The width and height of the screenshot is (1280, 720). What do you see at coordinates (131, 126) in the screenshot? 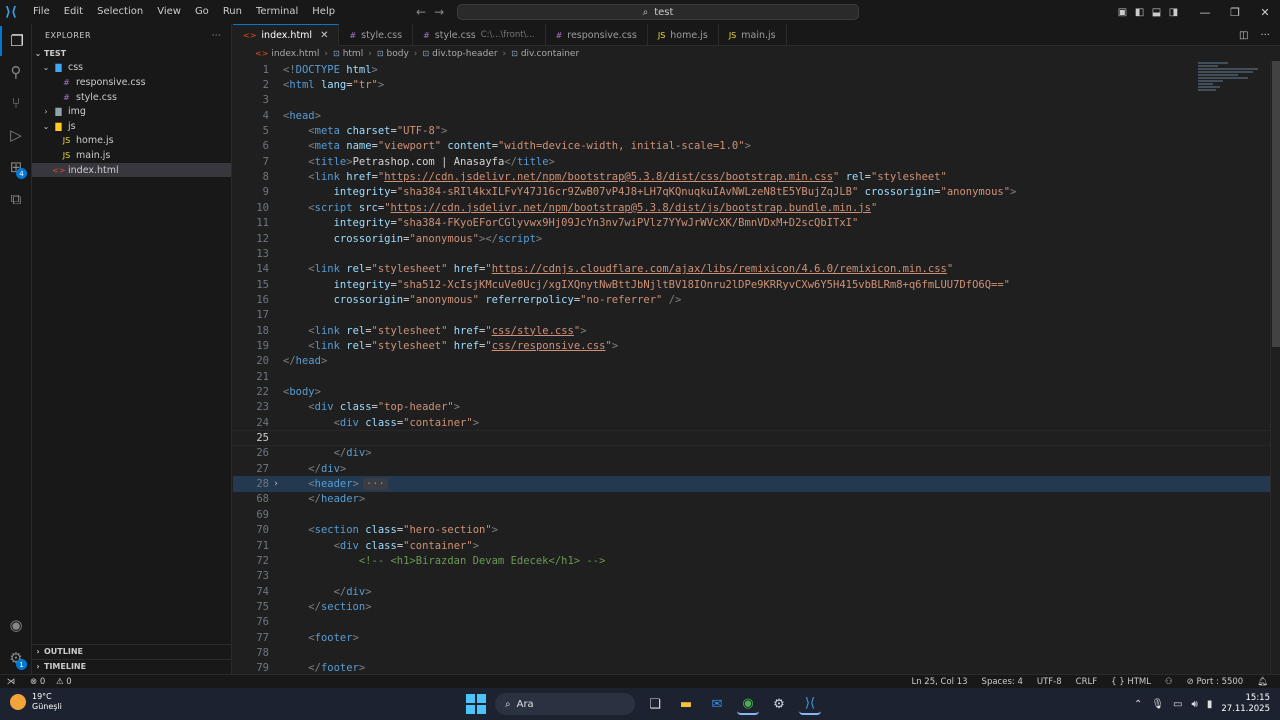
I see `tree-item: ⌄ ▇ js` at bounding box center [131, 126].